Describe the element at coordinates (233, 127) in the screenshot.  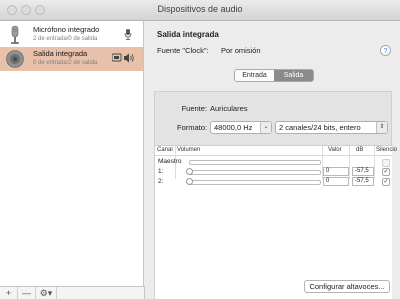
I see `sample-rate-value: 48000,0 Hz` at that location.